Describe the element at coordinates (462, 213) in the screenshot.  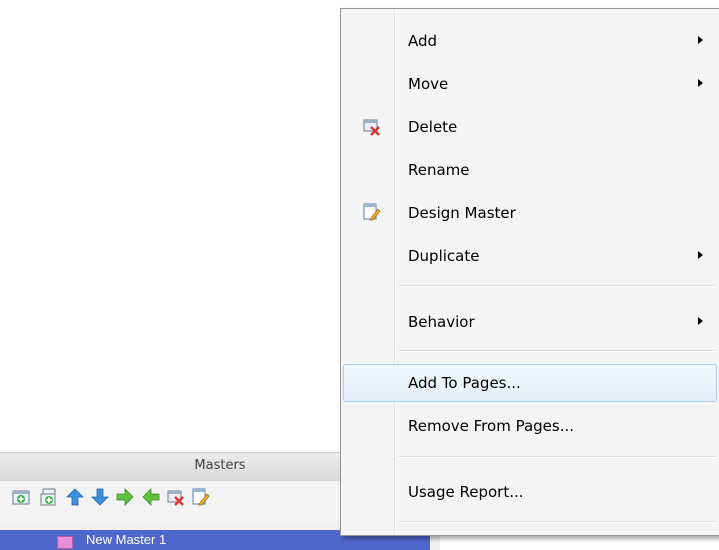
I see `menu-item-label: Design Master` at that location.